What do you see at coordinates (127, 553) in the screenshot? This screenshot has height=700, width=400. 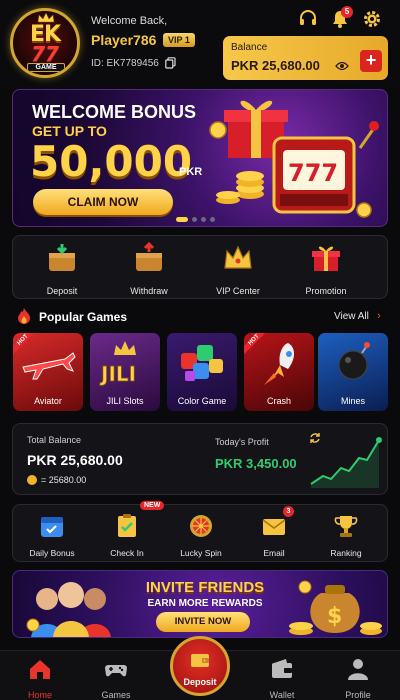 I see `feature-label: Check In` at bounding box center [127, 553].